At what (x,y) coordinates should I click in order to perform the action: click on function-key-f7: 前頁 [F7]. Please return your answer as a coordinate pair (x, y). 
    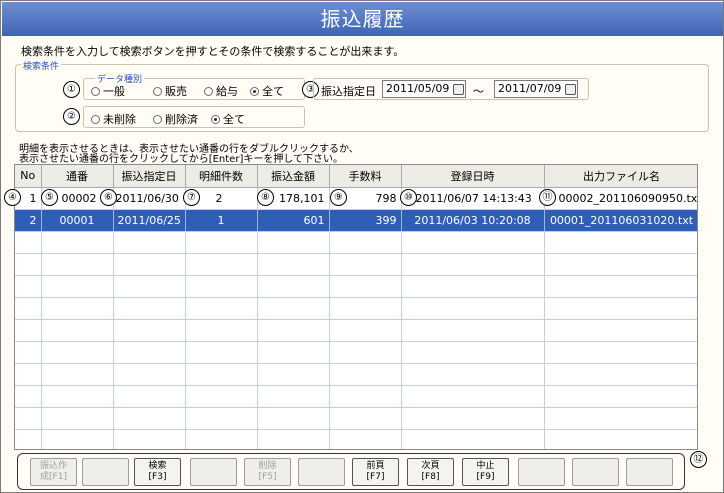
    Looking at the image, I should click on (375, 472).